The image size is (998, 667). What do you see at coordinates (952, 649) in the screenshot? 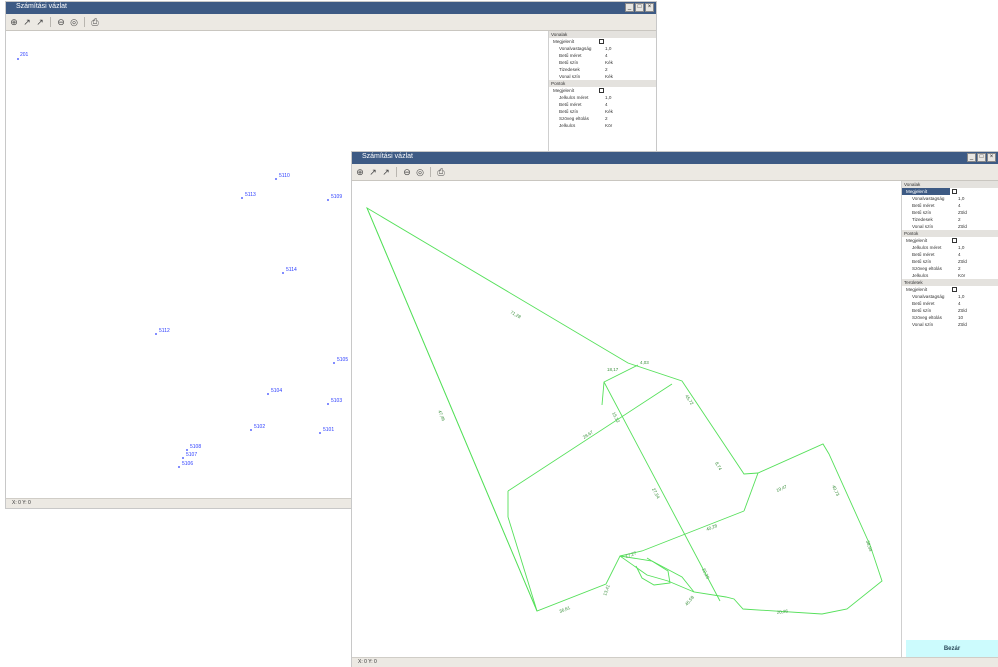
I see `close-button: Bezár` at bounding box center [952, 649].